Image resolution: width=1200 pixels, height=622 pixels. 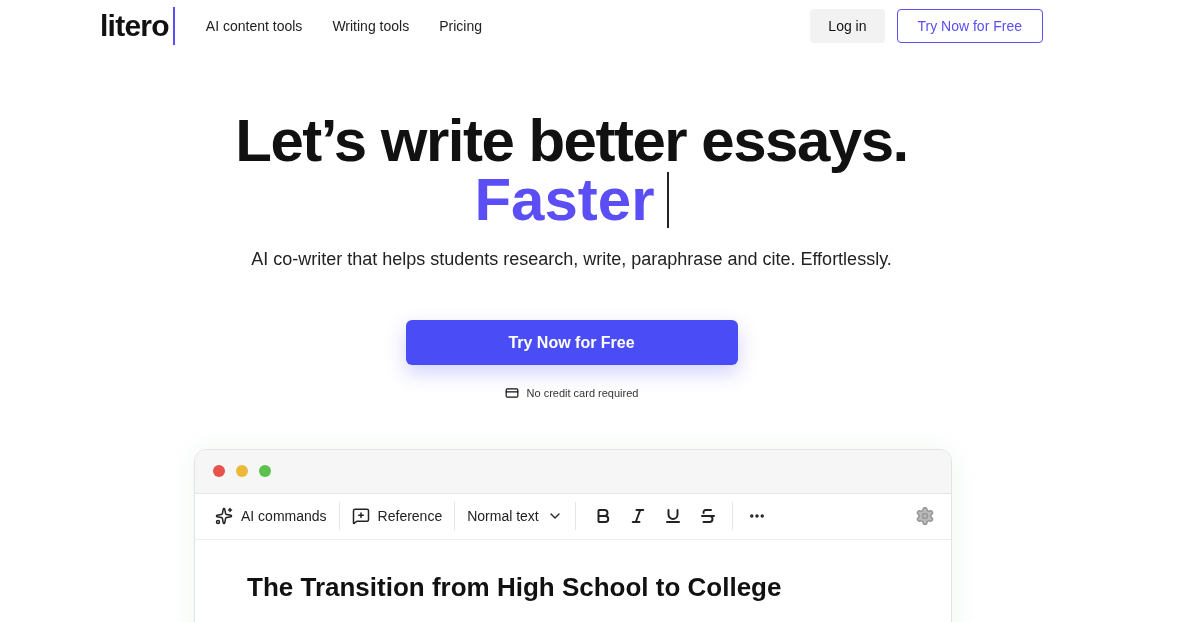 I want to click on sparkles-icon, so click(x=224, y=516).